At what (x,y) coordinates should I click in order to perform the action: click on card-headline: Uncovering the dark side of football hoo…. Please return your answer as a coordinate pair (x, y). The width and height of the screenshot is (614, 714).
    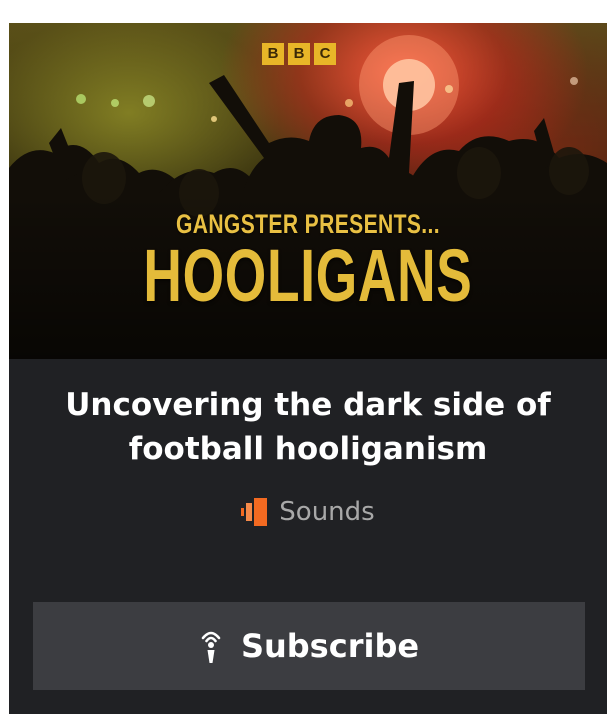
    Looking at the image, I should click on (308, 427).